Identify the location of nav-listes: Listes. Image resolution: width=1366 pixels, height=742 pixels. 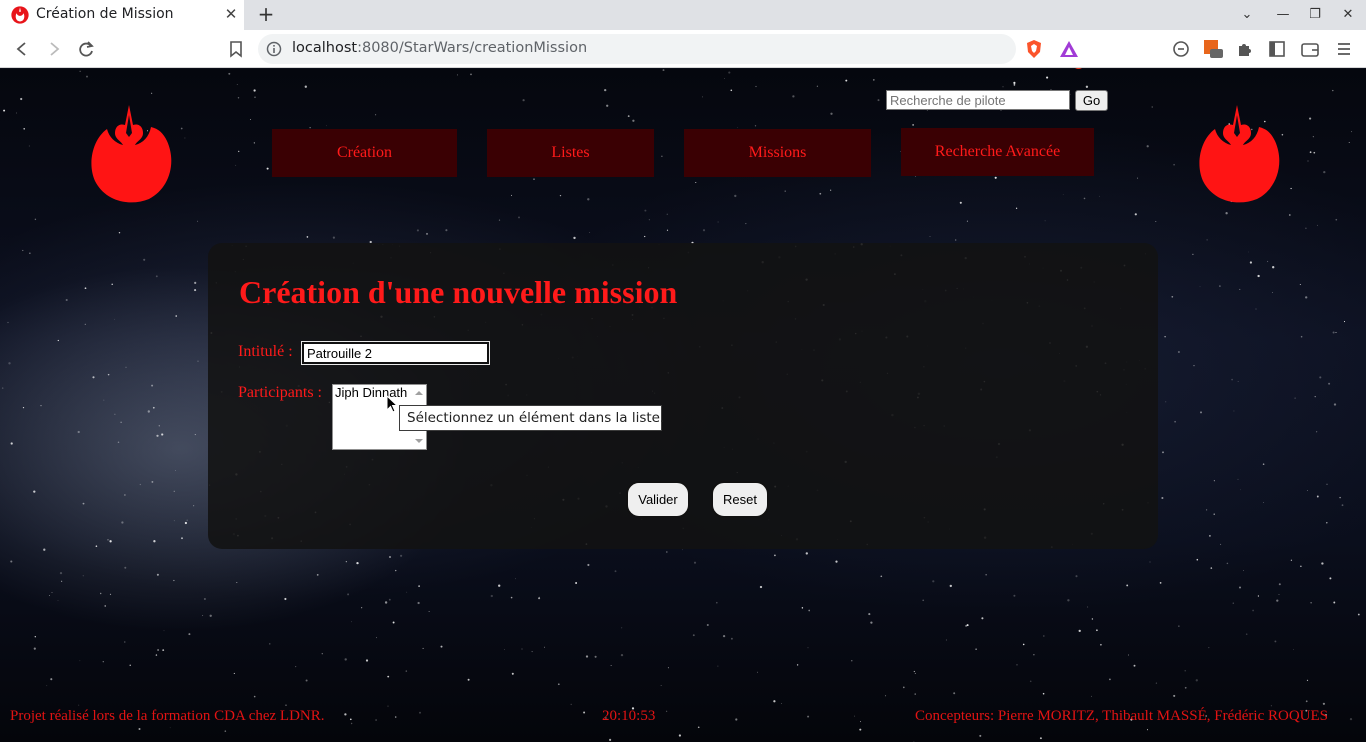
(570, 153).